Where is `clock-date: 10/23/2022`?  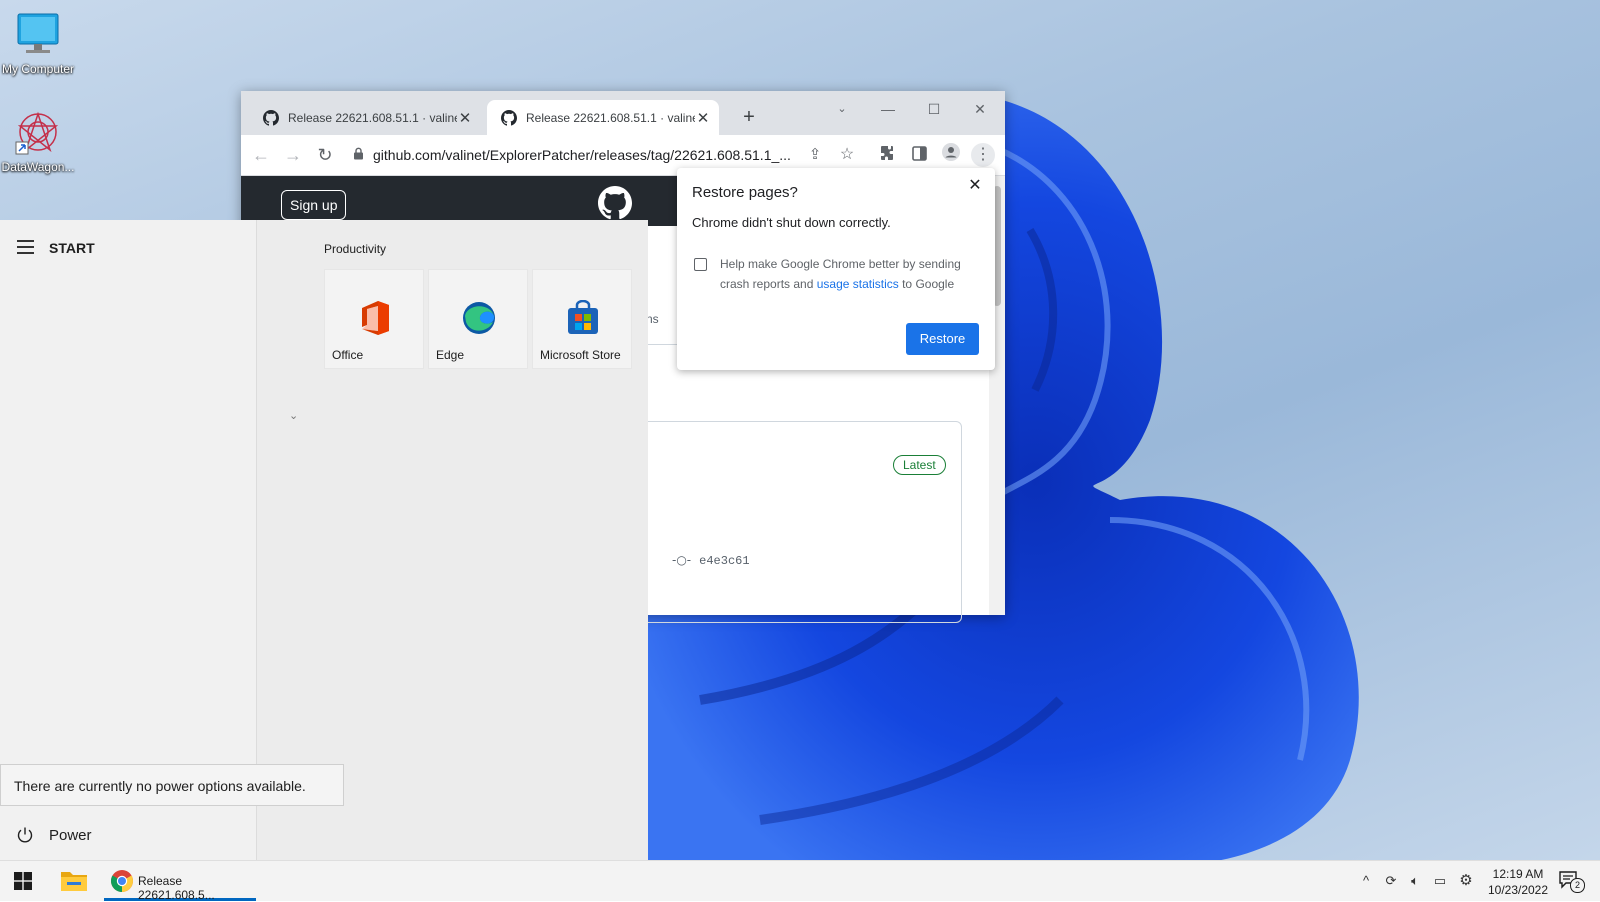 clock-date: 10/23/2022 is located at coordinates (1518, 890).